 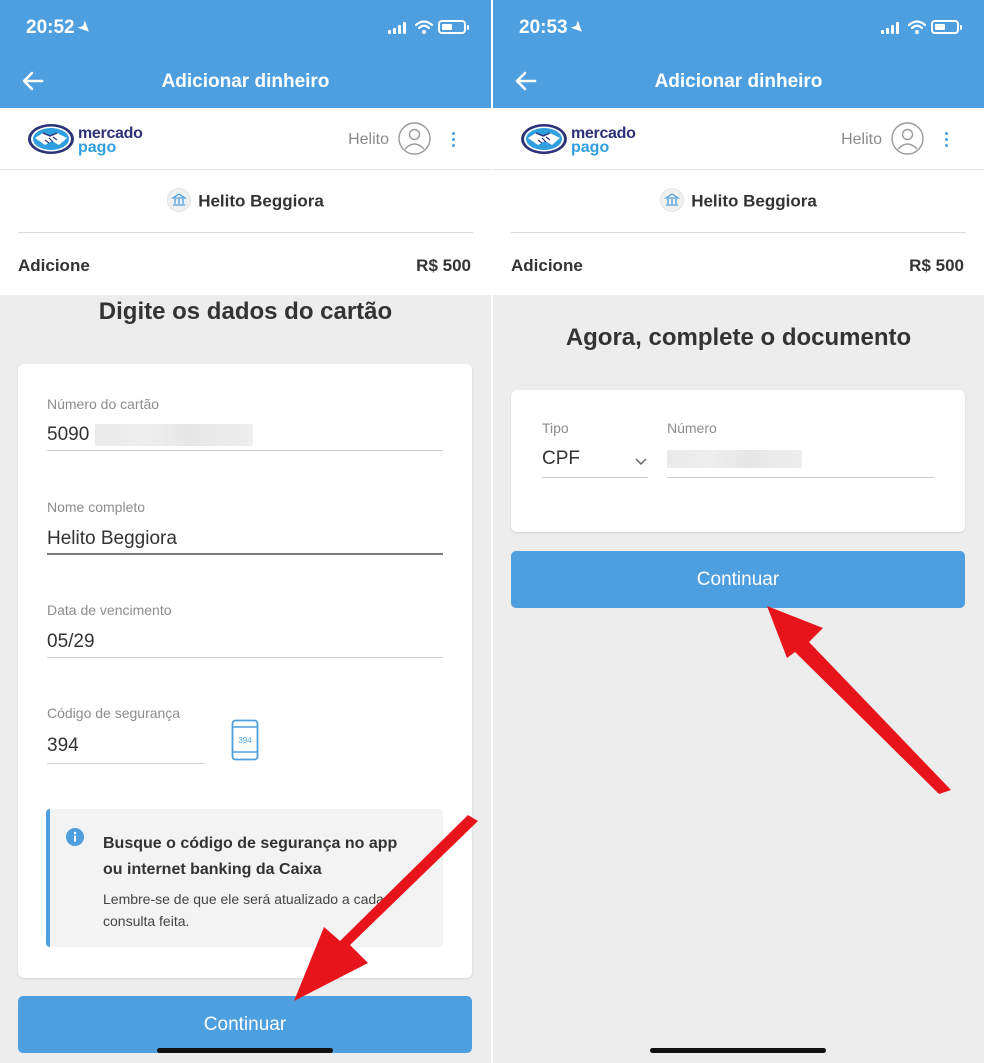 What do you see at coordinates (553, 27) in the screenshot?
I see `status-time: 20:53➤` at bounding box center [553, 27].